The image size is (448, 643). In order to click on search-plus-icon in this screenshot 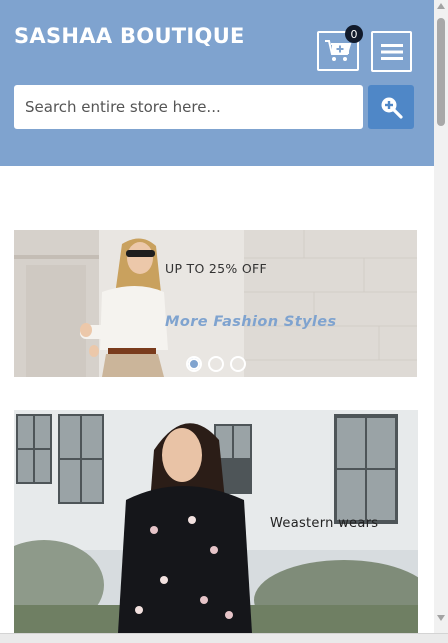, I will do `click(392, 108)`.